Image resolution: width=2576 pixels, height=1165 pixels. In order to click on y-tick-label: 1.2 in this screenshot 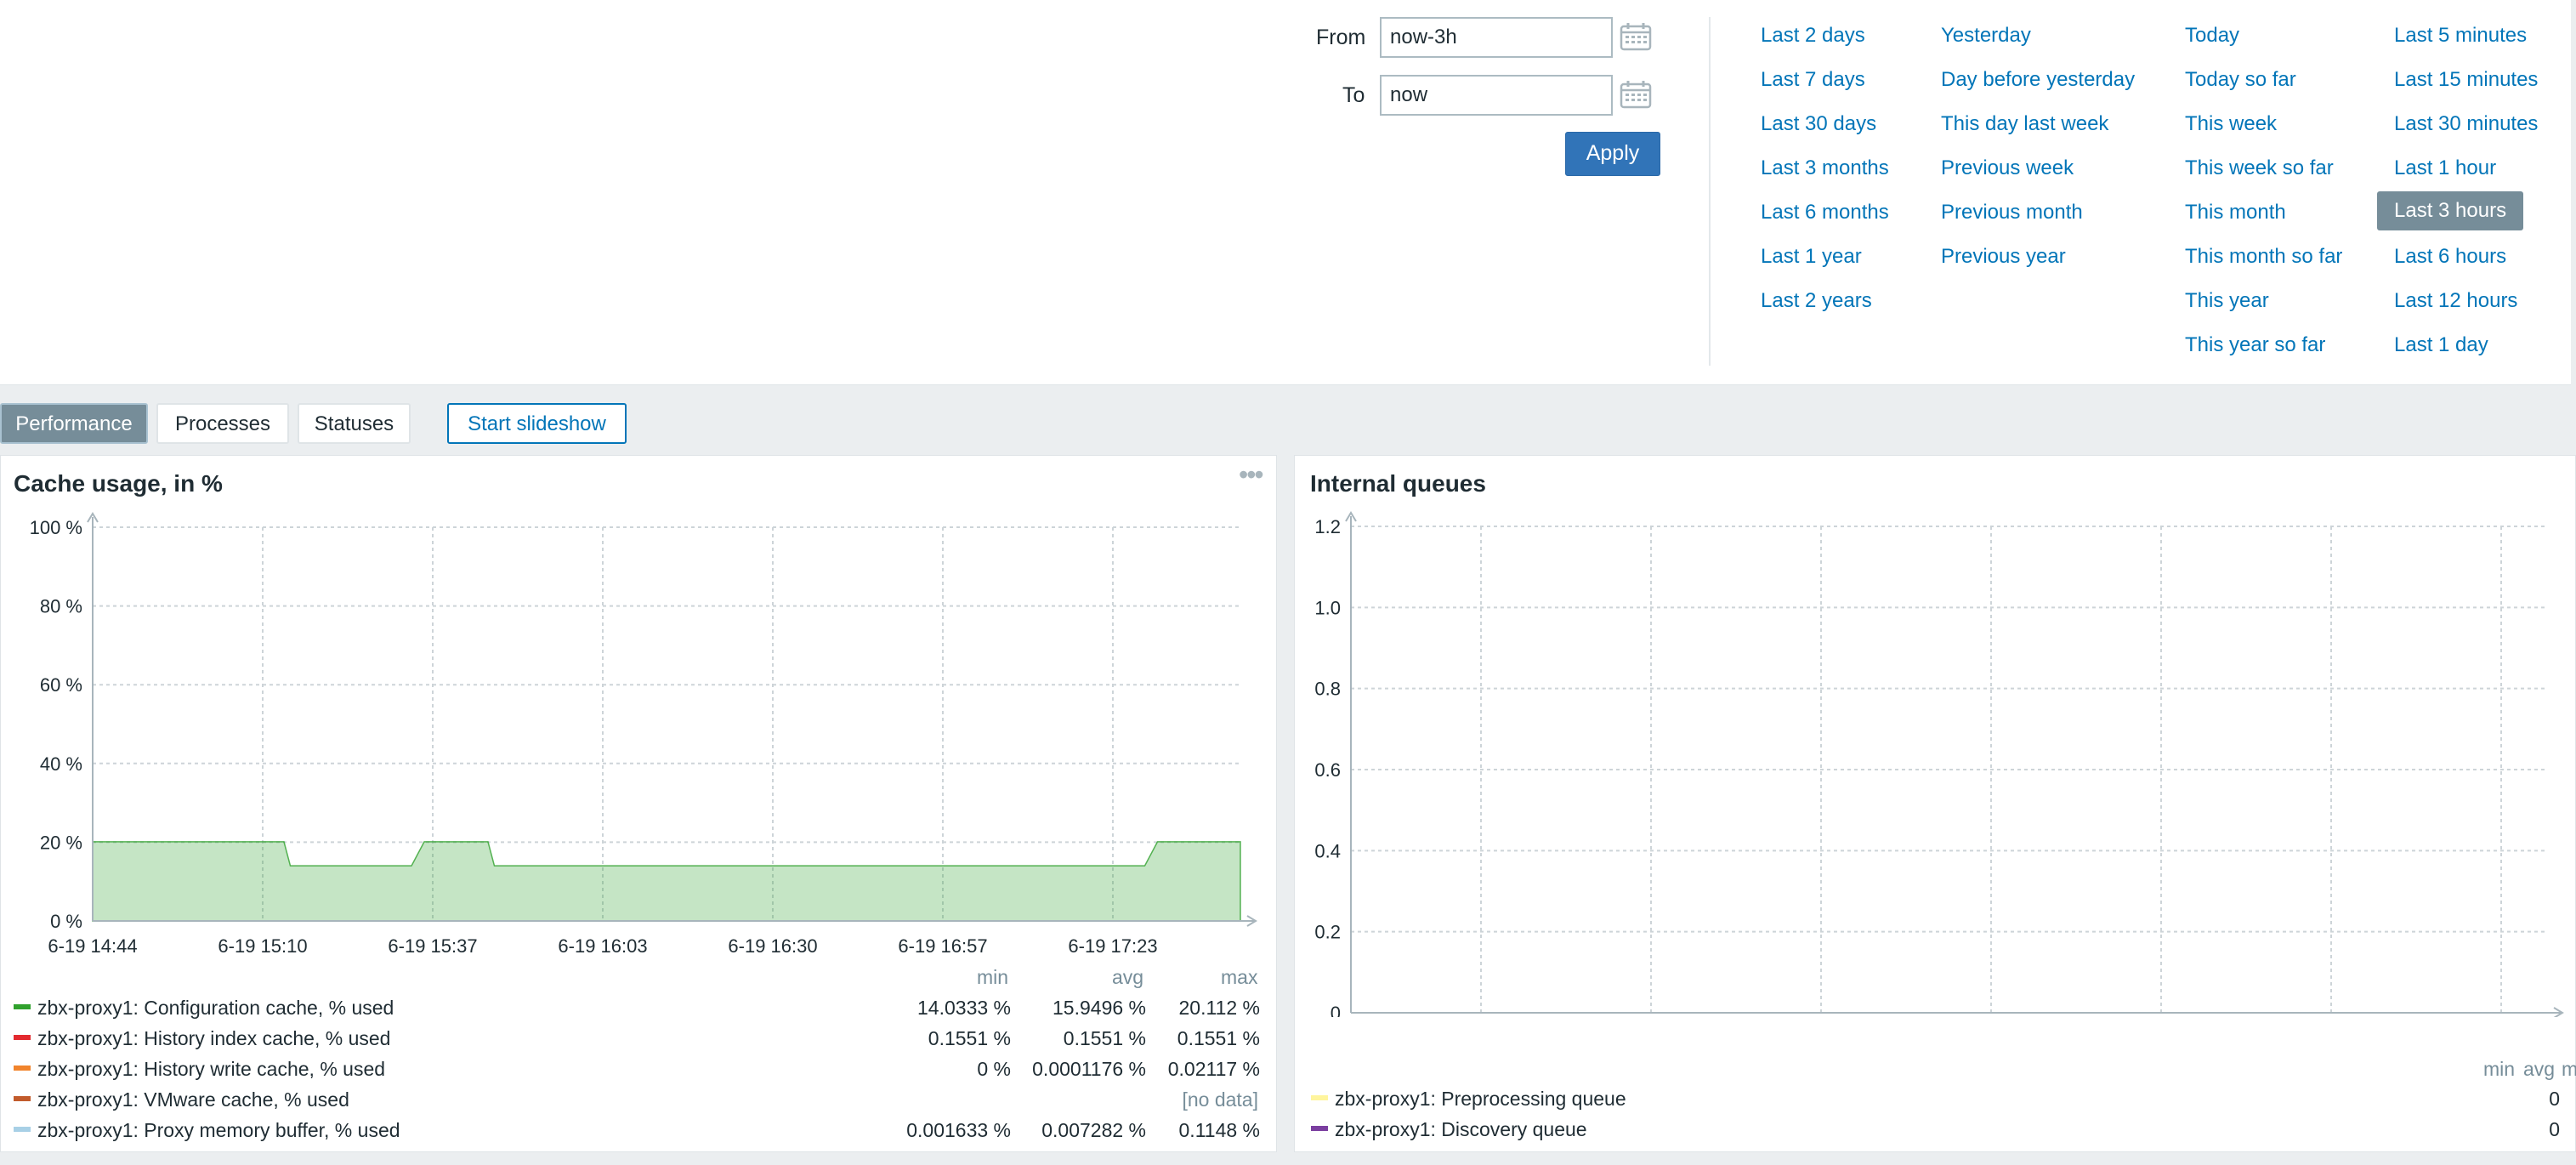, I will do `click(1328, 526)`.